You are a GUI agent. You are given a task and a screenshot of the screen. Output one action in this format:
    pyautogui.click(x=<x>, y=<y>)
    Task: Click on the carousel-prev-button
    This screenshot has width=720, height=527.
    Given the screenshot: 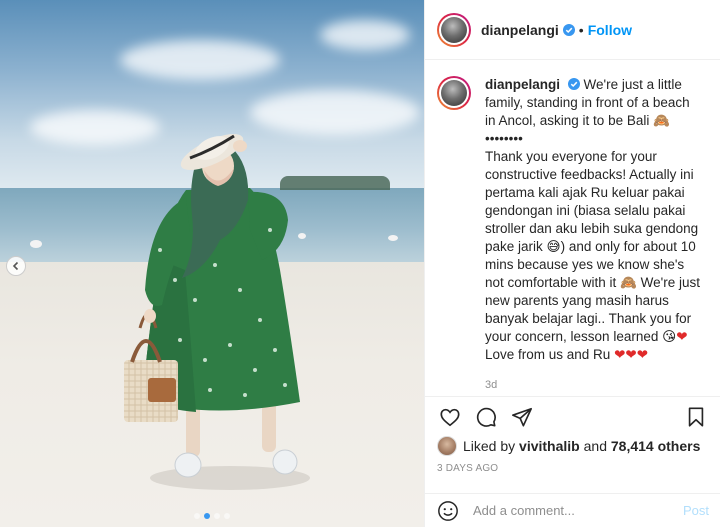 What is the action you would take?
    pyautogui.click(x=16, y=266)
    